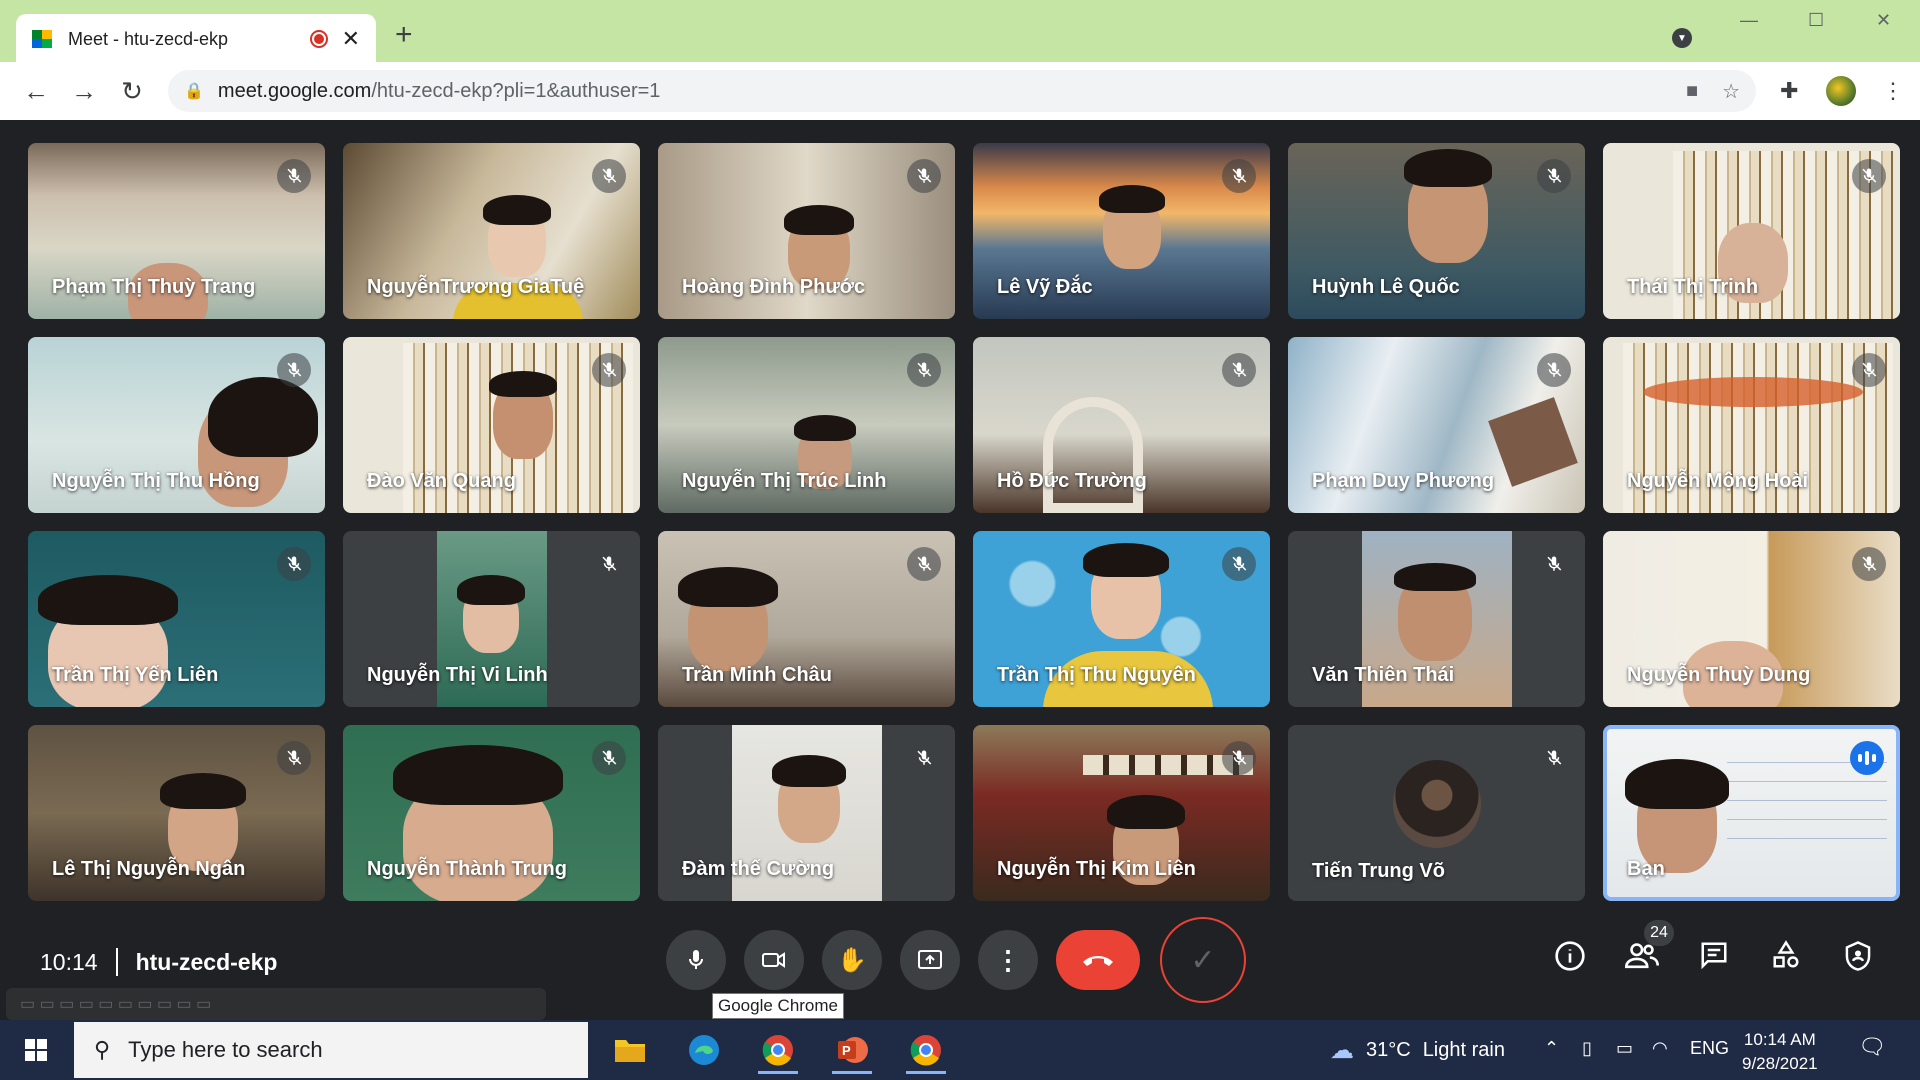  Describe the element at coordinates (404, 35) in the screenshot. I see `new-tab-button: +` at that location.